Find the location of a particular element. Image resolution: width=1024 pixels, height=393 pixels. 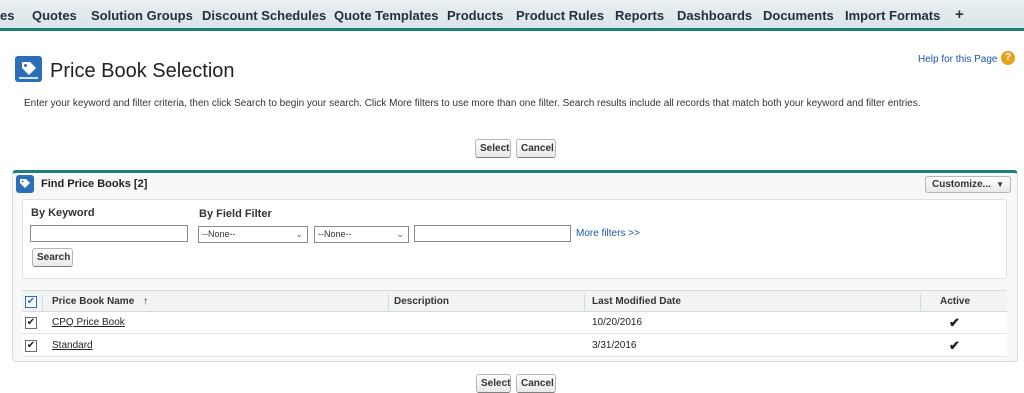

sort-ascending-icon: ↑ is located at coordinates (146, 301).